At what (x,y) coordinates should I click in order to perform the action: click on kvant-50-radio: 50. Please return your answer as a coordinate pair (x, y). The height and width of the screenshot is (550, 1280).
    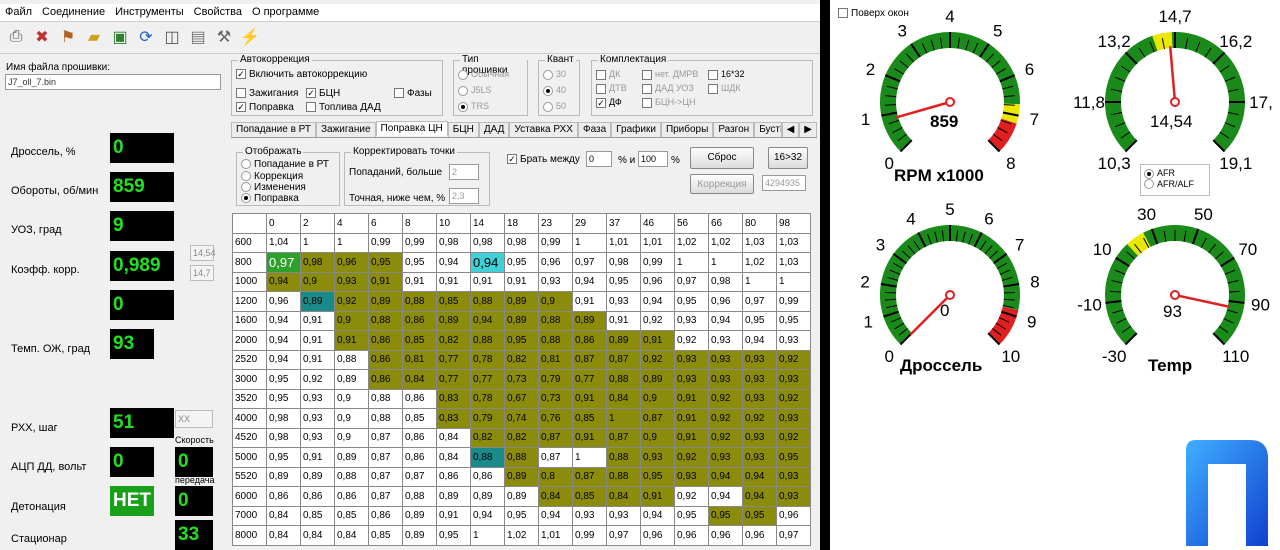
    Looking at the image, I should click on (554, 106).